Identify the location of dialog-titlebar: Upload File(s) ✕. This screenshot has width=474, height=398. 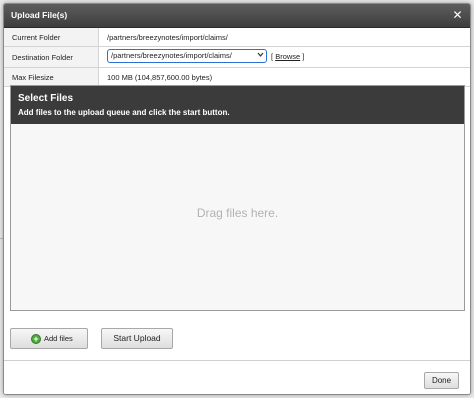
(237, 16).